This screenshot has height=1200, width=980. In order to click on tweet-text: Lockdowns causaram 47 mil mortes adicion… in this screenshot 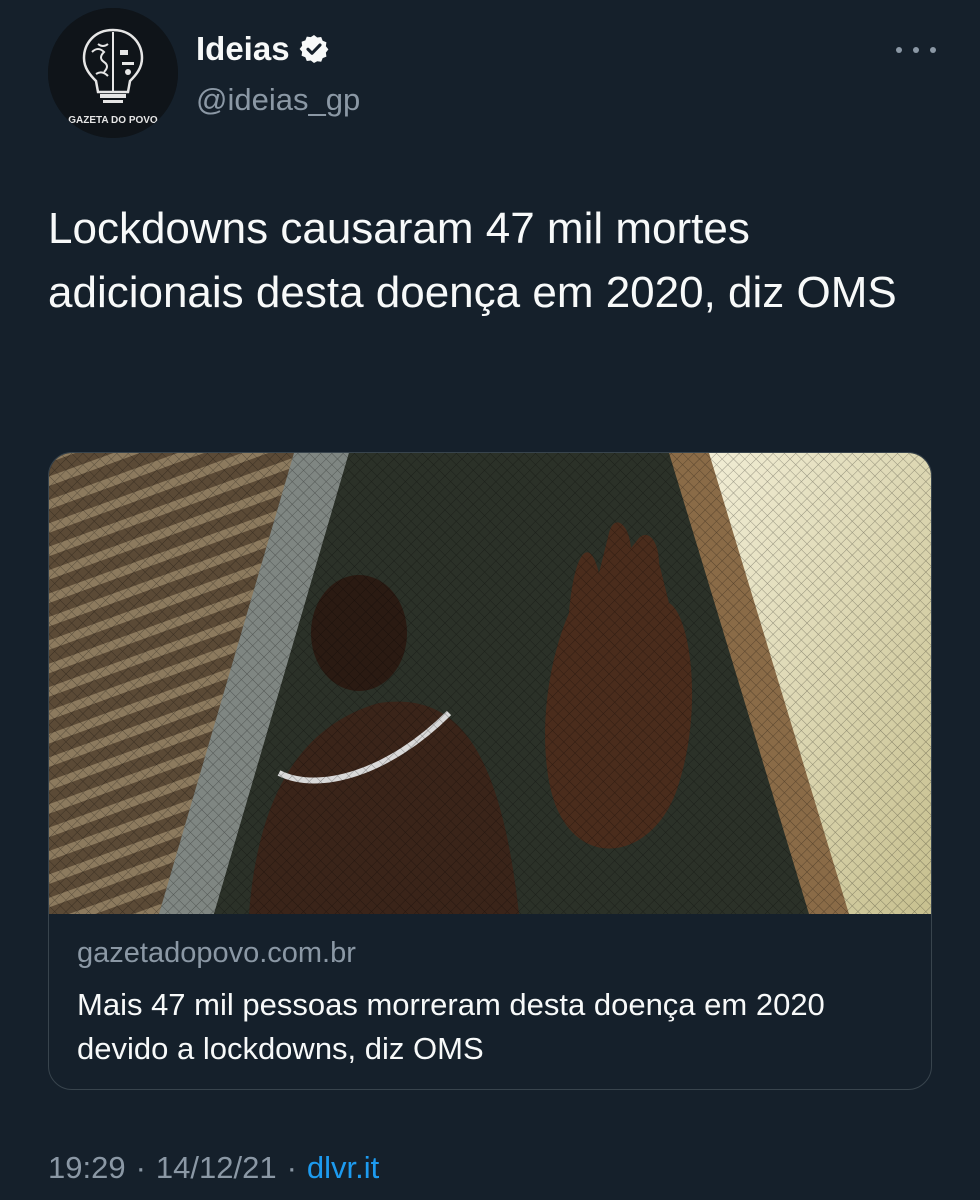, I will do `click(472, 260)`.